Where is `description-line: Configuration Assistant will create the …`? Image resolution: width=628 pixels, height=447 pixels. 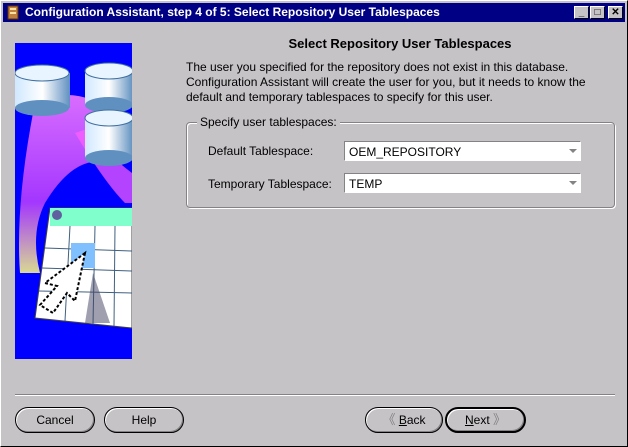
description-line: Configuration Assistant will create the … is located at coordinates (386, 82).